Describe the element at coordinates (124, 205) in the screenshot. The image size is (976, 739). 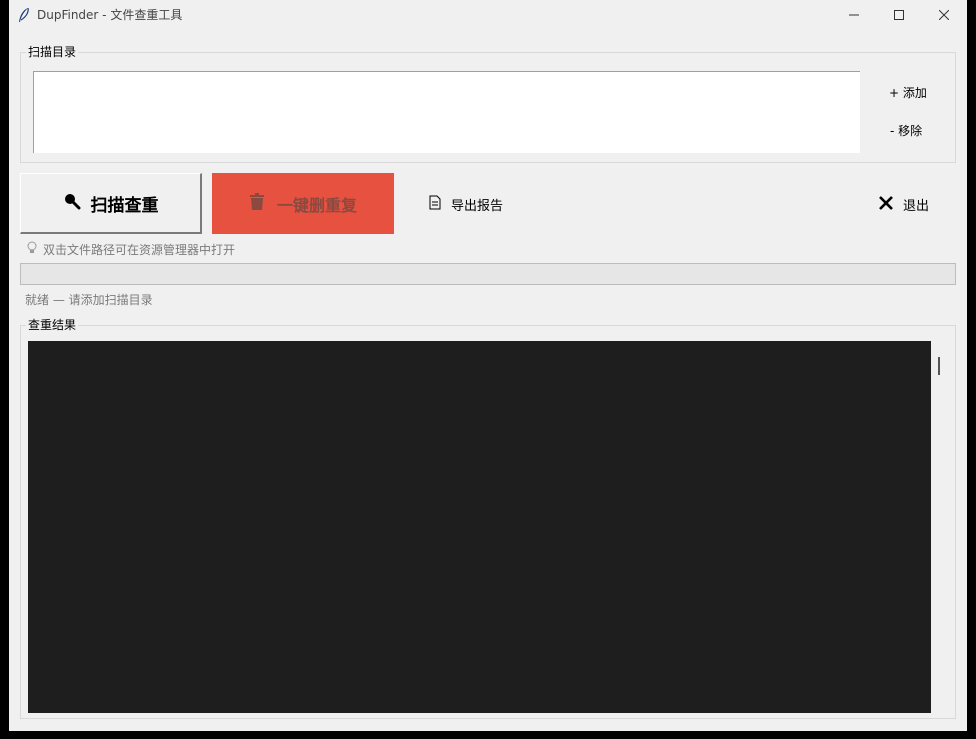
I see `scan-button-label: 扫描查重` at that location.